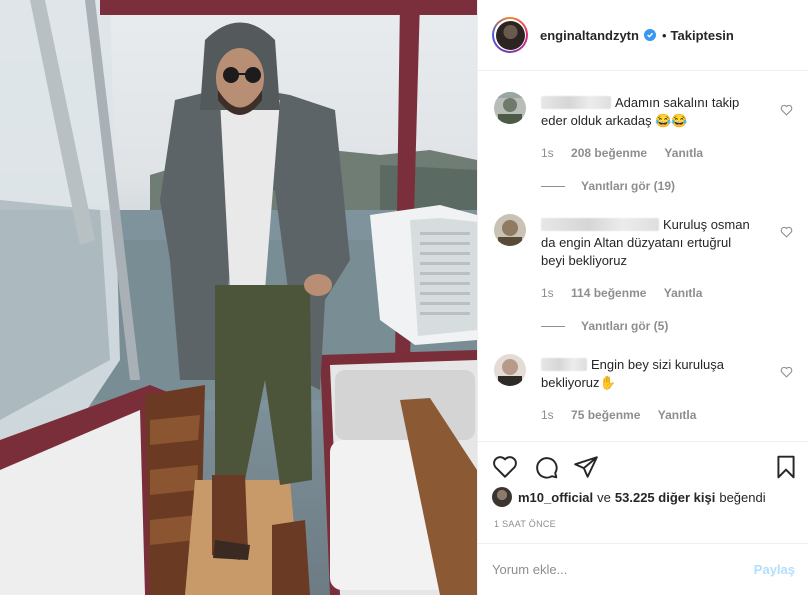 Image resolution: width=808 pixels, height=595 pixels. Describe the element at coordinates (555, 497) in the screenshot. I see `first-liker-username: m10_official` at that location.